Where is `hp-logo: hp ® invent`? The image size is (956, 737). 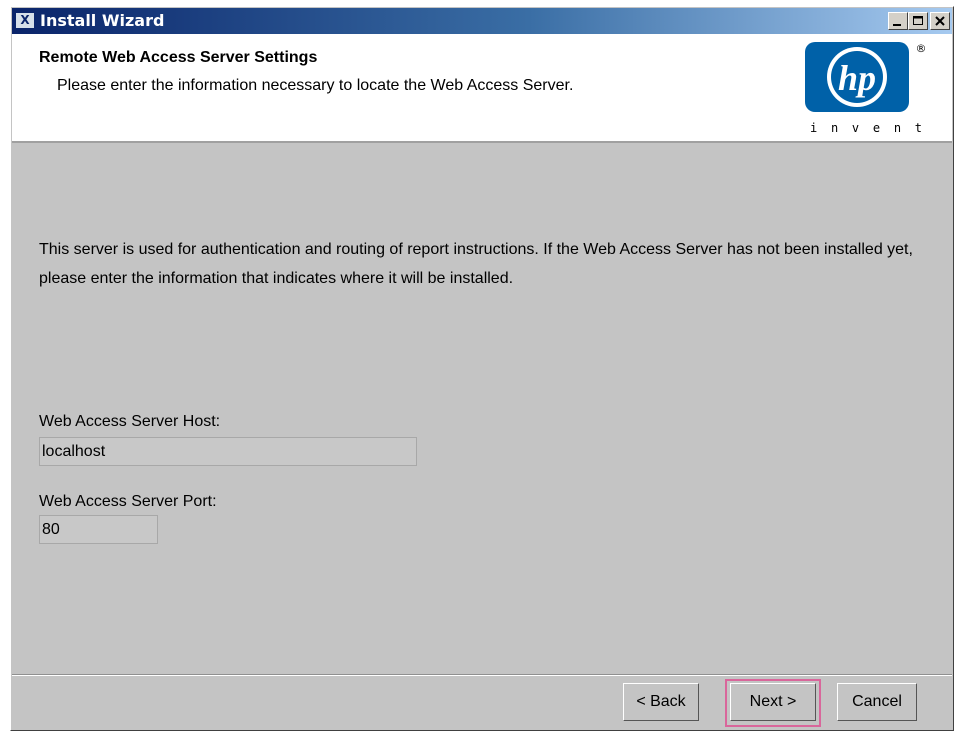
hp-logo: hp ® invent is located at coordinates (866, 88).